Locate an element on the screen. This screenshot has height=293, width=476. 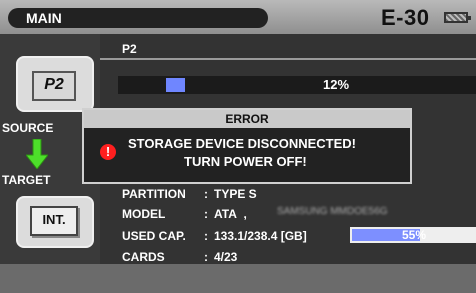
p2-card-icon: P2 is located at coordinates (54, 86).